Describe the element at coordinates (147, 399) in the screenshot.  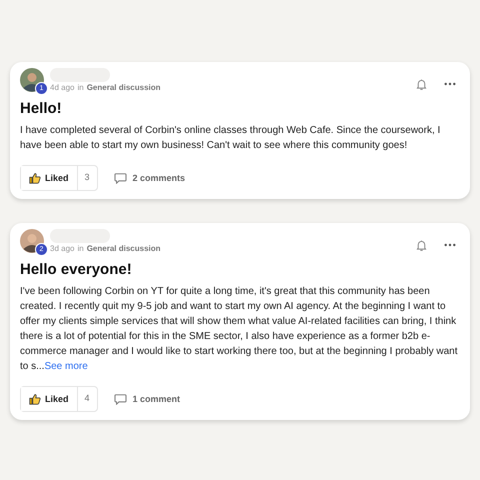
I see `comments-button: 1 comment` at that location.